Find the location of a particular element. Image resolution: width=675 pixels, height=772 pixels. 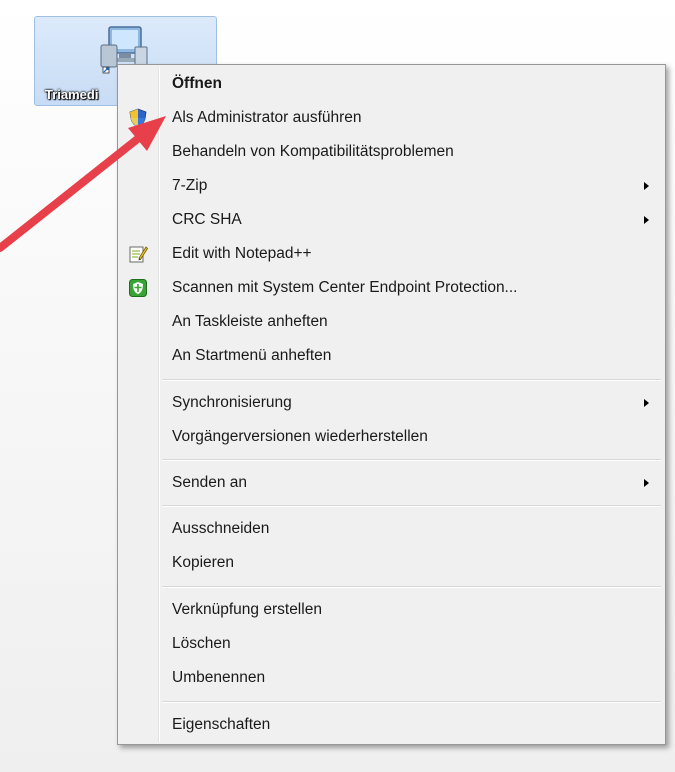

red-arrow-icon is located at coordinates (83, 184).